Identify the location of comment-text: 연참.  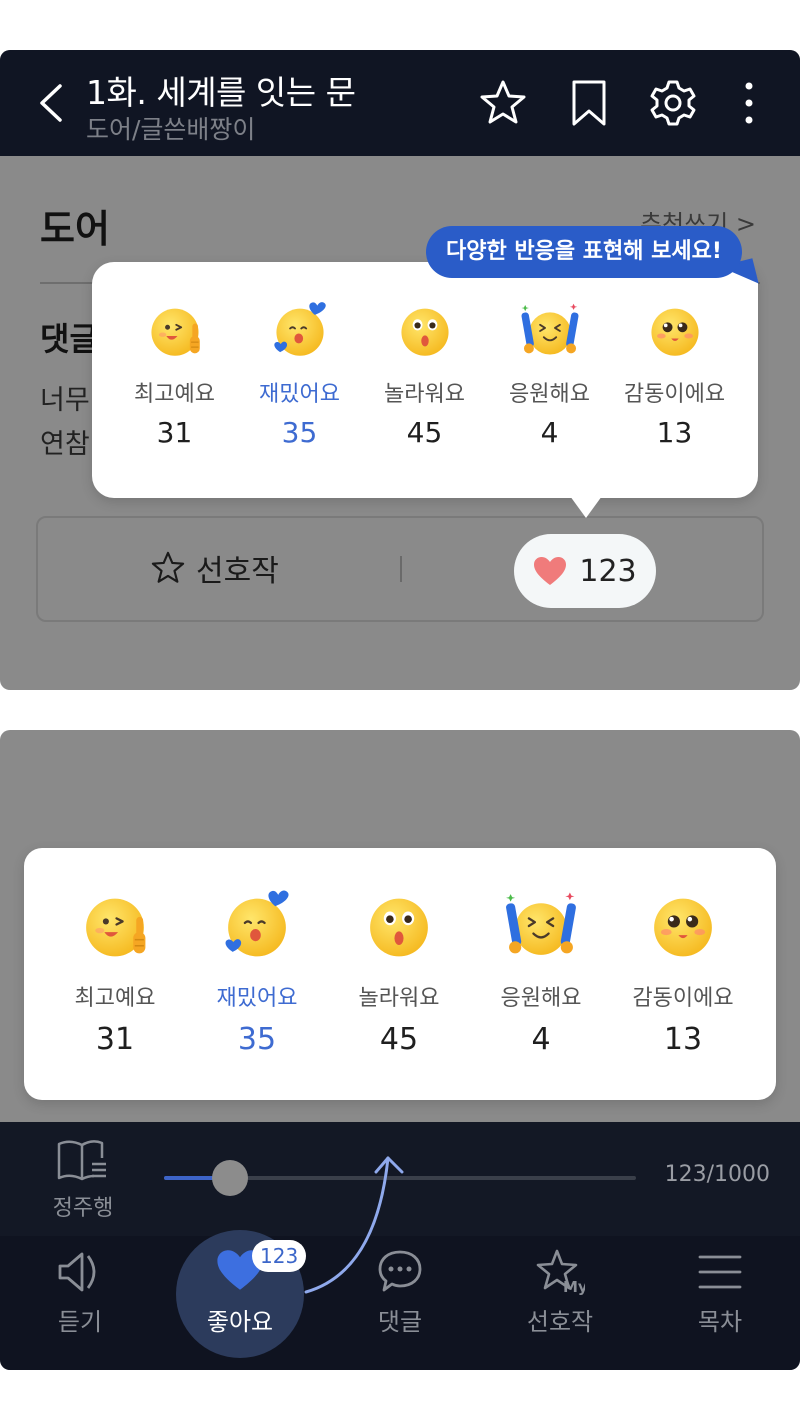
(65, 444).